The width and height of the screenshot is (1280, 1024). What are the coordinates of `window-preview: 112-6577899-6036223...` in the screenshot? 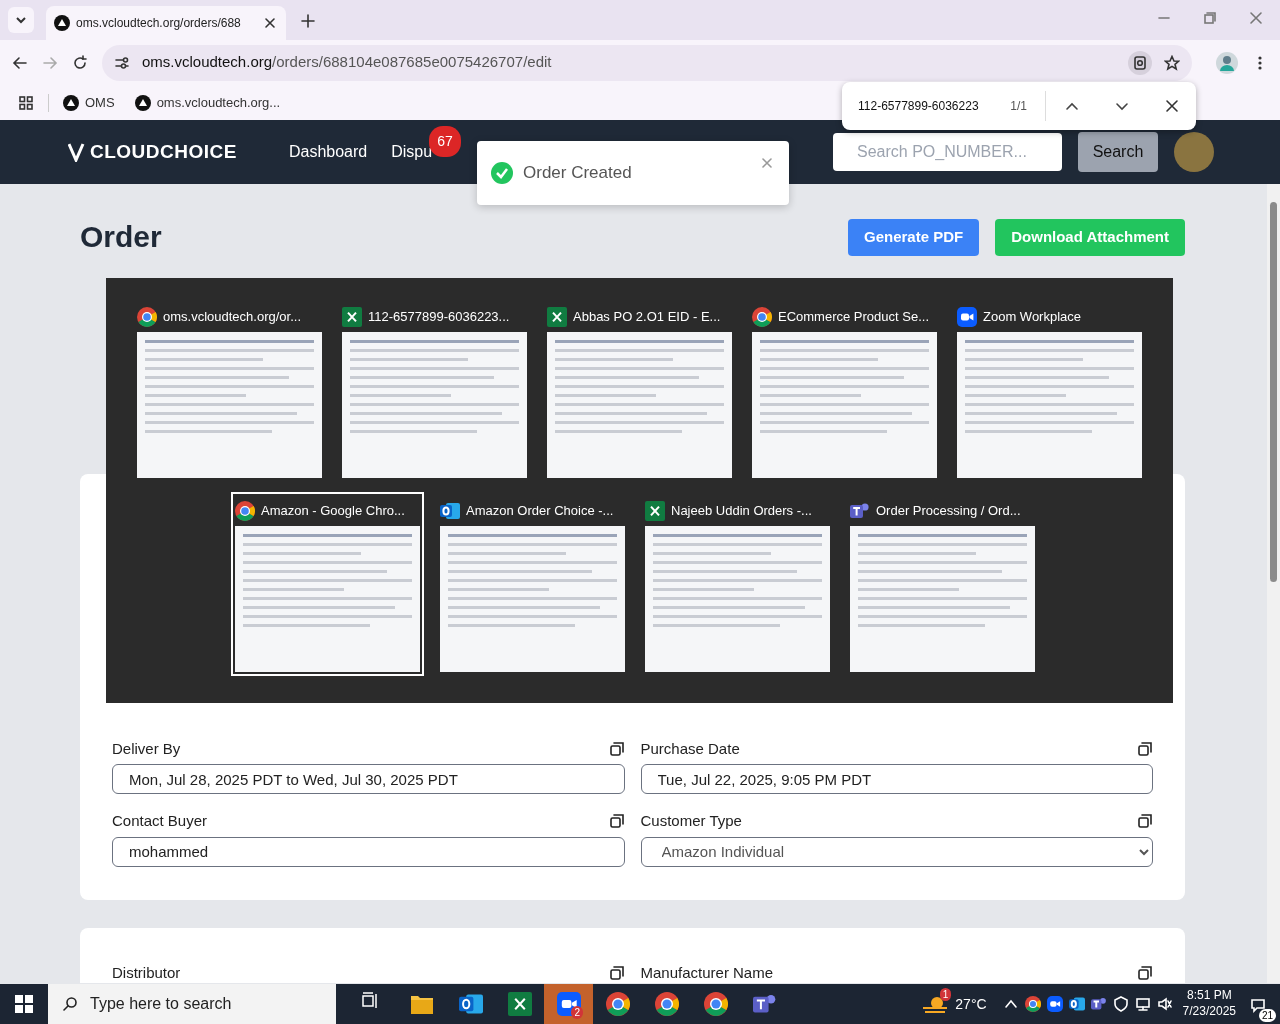 It's located at (434, 390).